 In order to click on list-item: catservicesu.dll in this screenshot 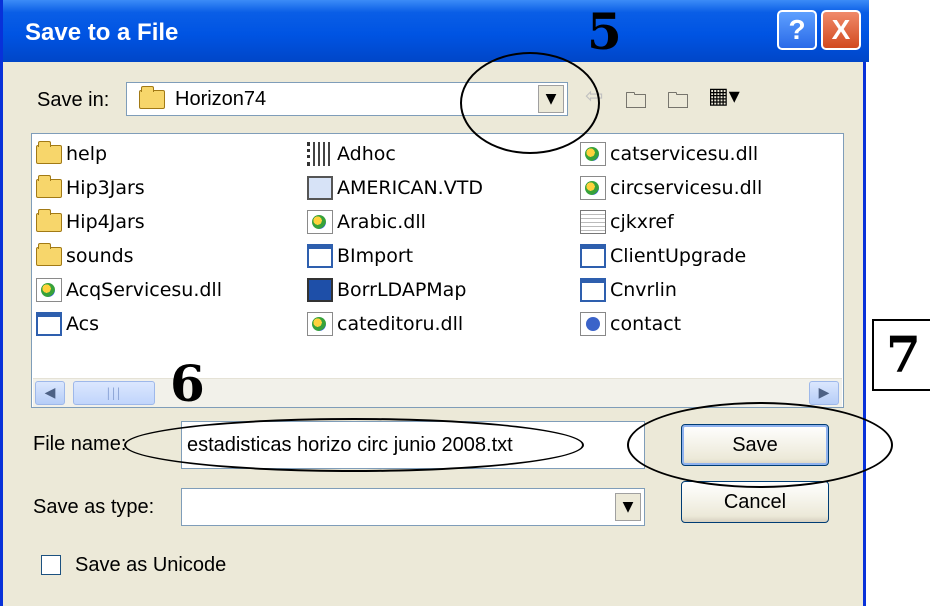, I will do `click(669, 154)`.